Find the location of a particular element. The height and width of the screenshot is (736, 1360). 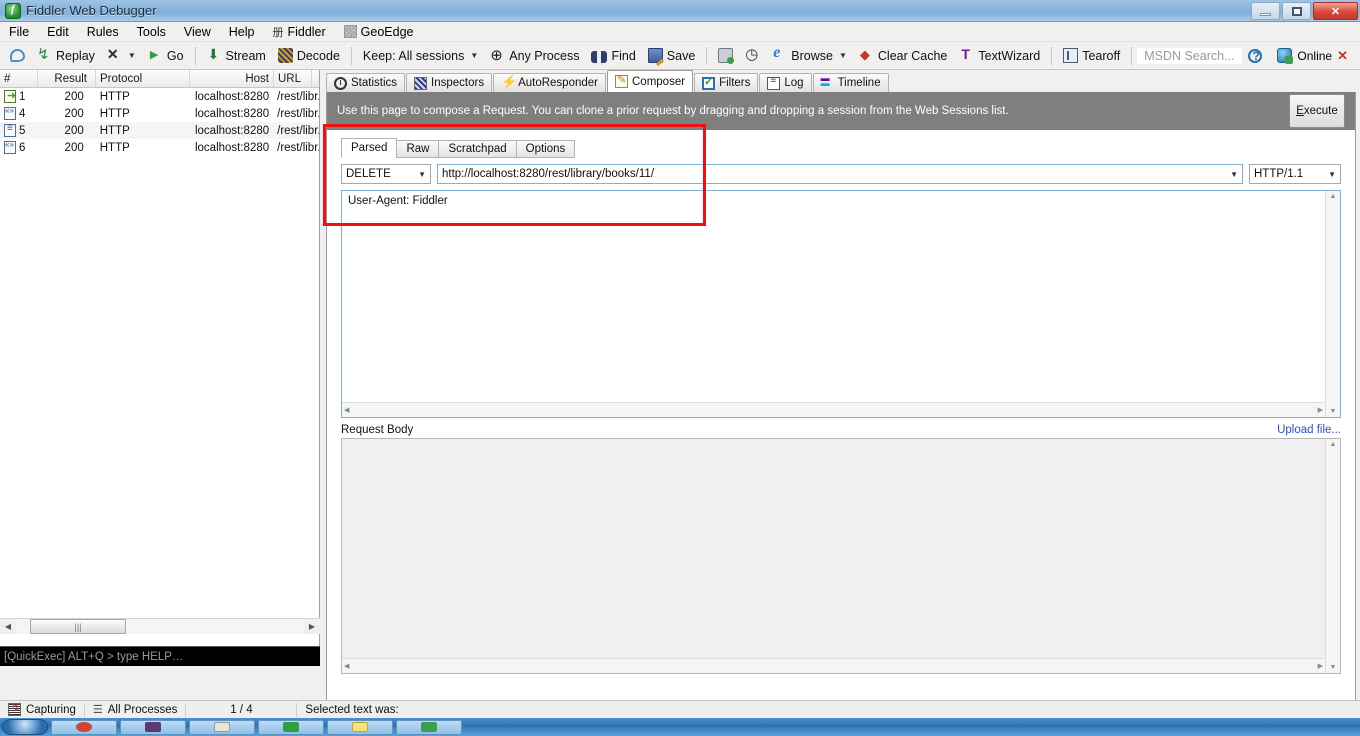

decode-label: Decode is located at coordinates (318, 55).